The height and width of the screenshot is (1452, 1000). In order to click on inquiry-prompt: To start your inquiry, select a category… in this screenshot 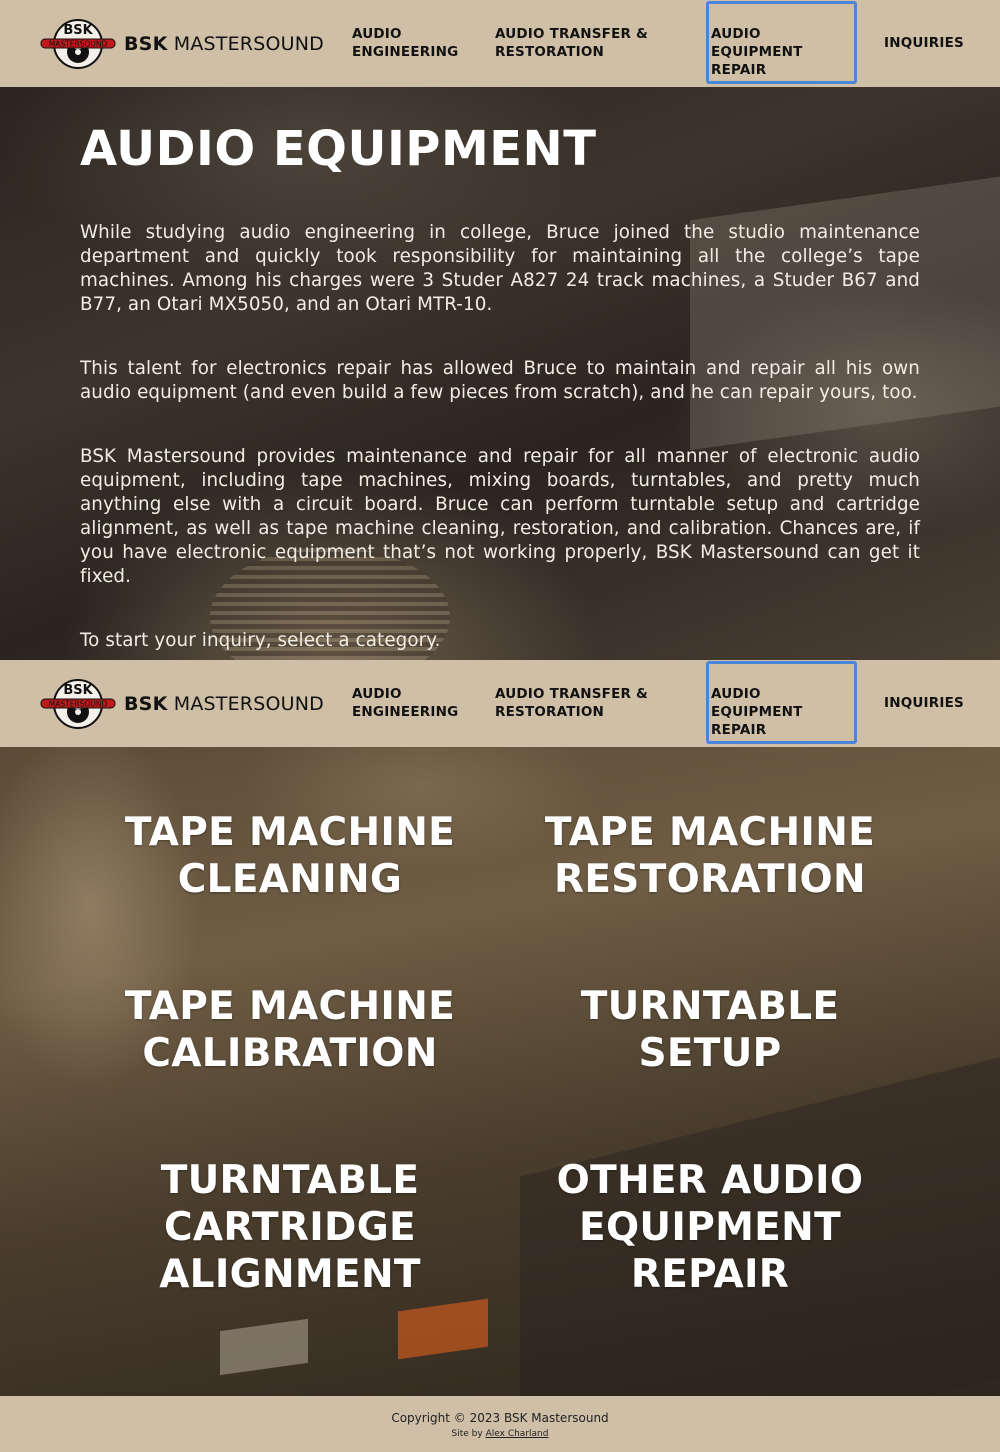, I will do `click(260, 640)`.